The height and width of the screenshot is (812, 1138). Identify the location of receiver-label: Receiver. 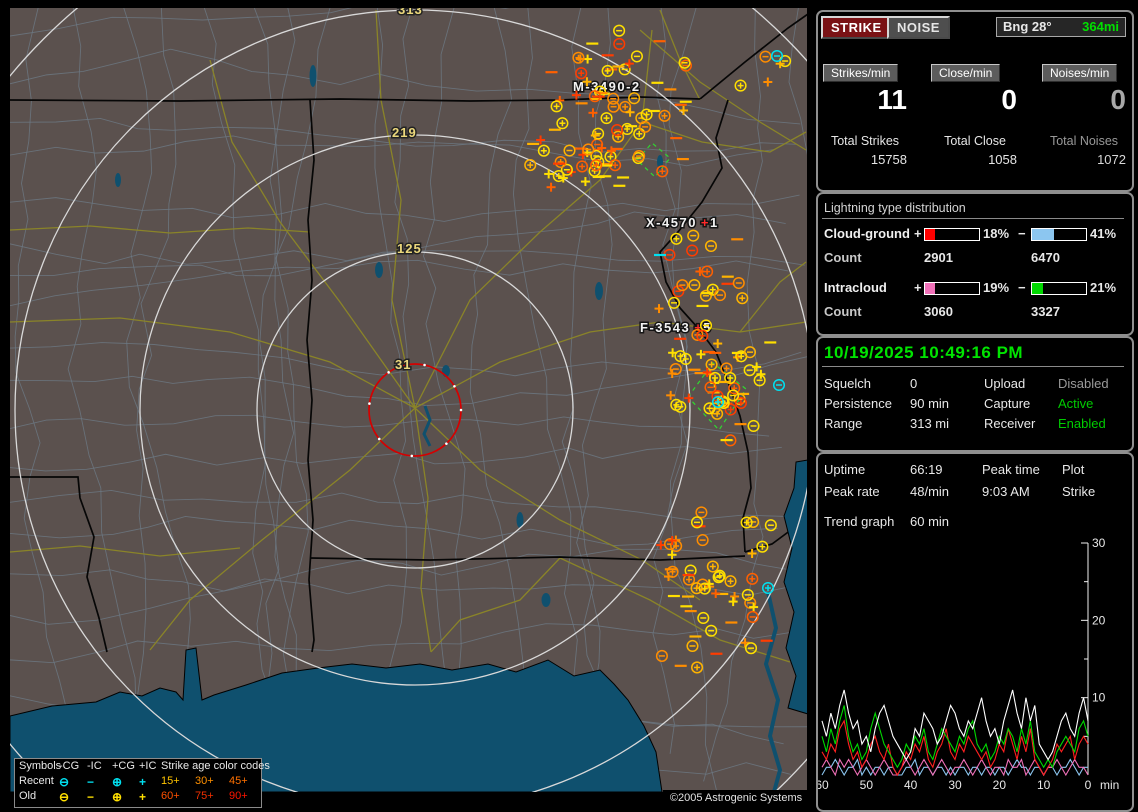
(1010, 423).